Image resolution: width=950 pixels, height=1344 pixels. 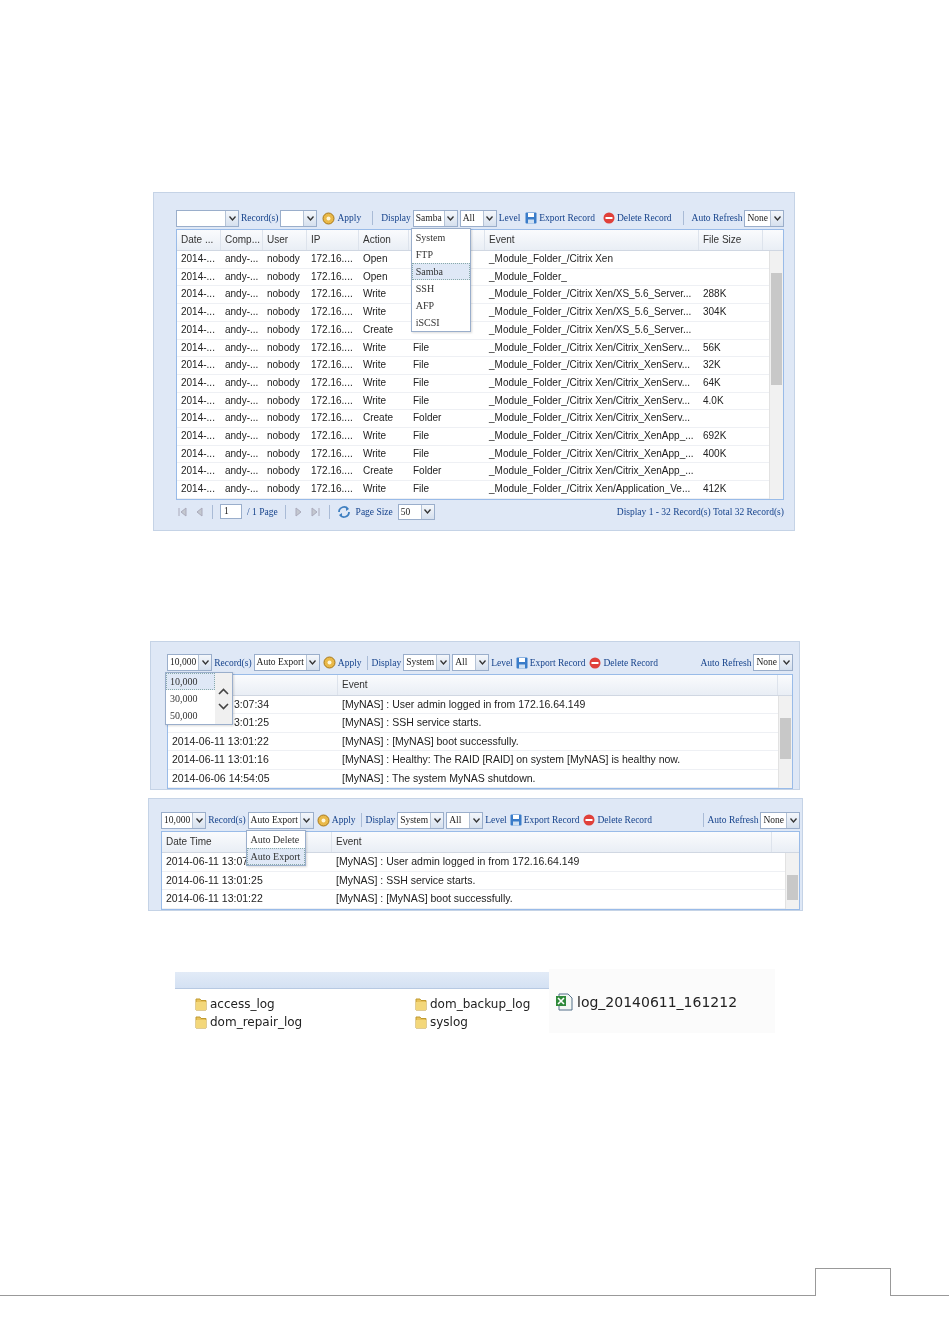 I want to click on folder-item: dom_backup_log, so click(x=482, y=1003).